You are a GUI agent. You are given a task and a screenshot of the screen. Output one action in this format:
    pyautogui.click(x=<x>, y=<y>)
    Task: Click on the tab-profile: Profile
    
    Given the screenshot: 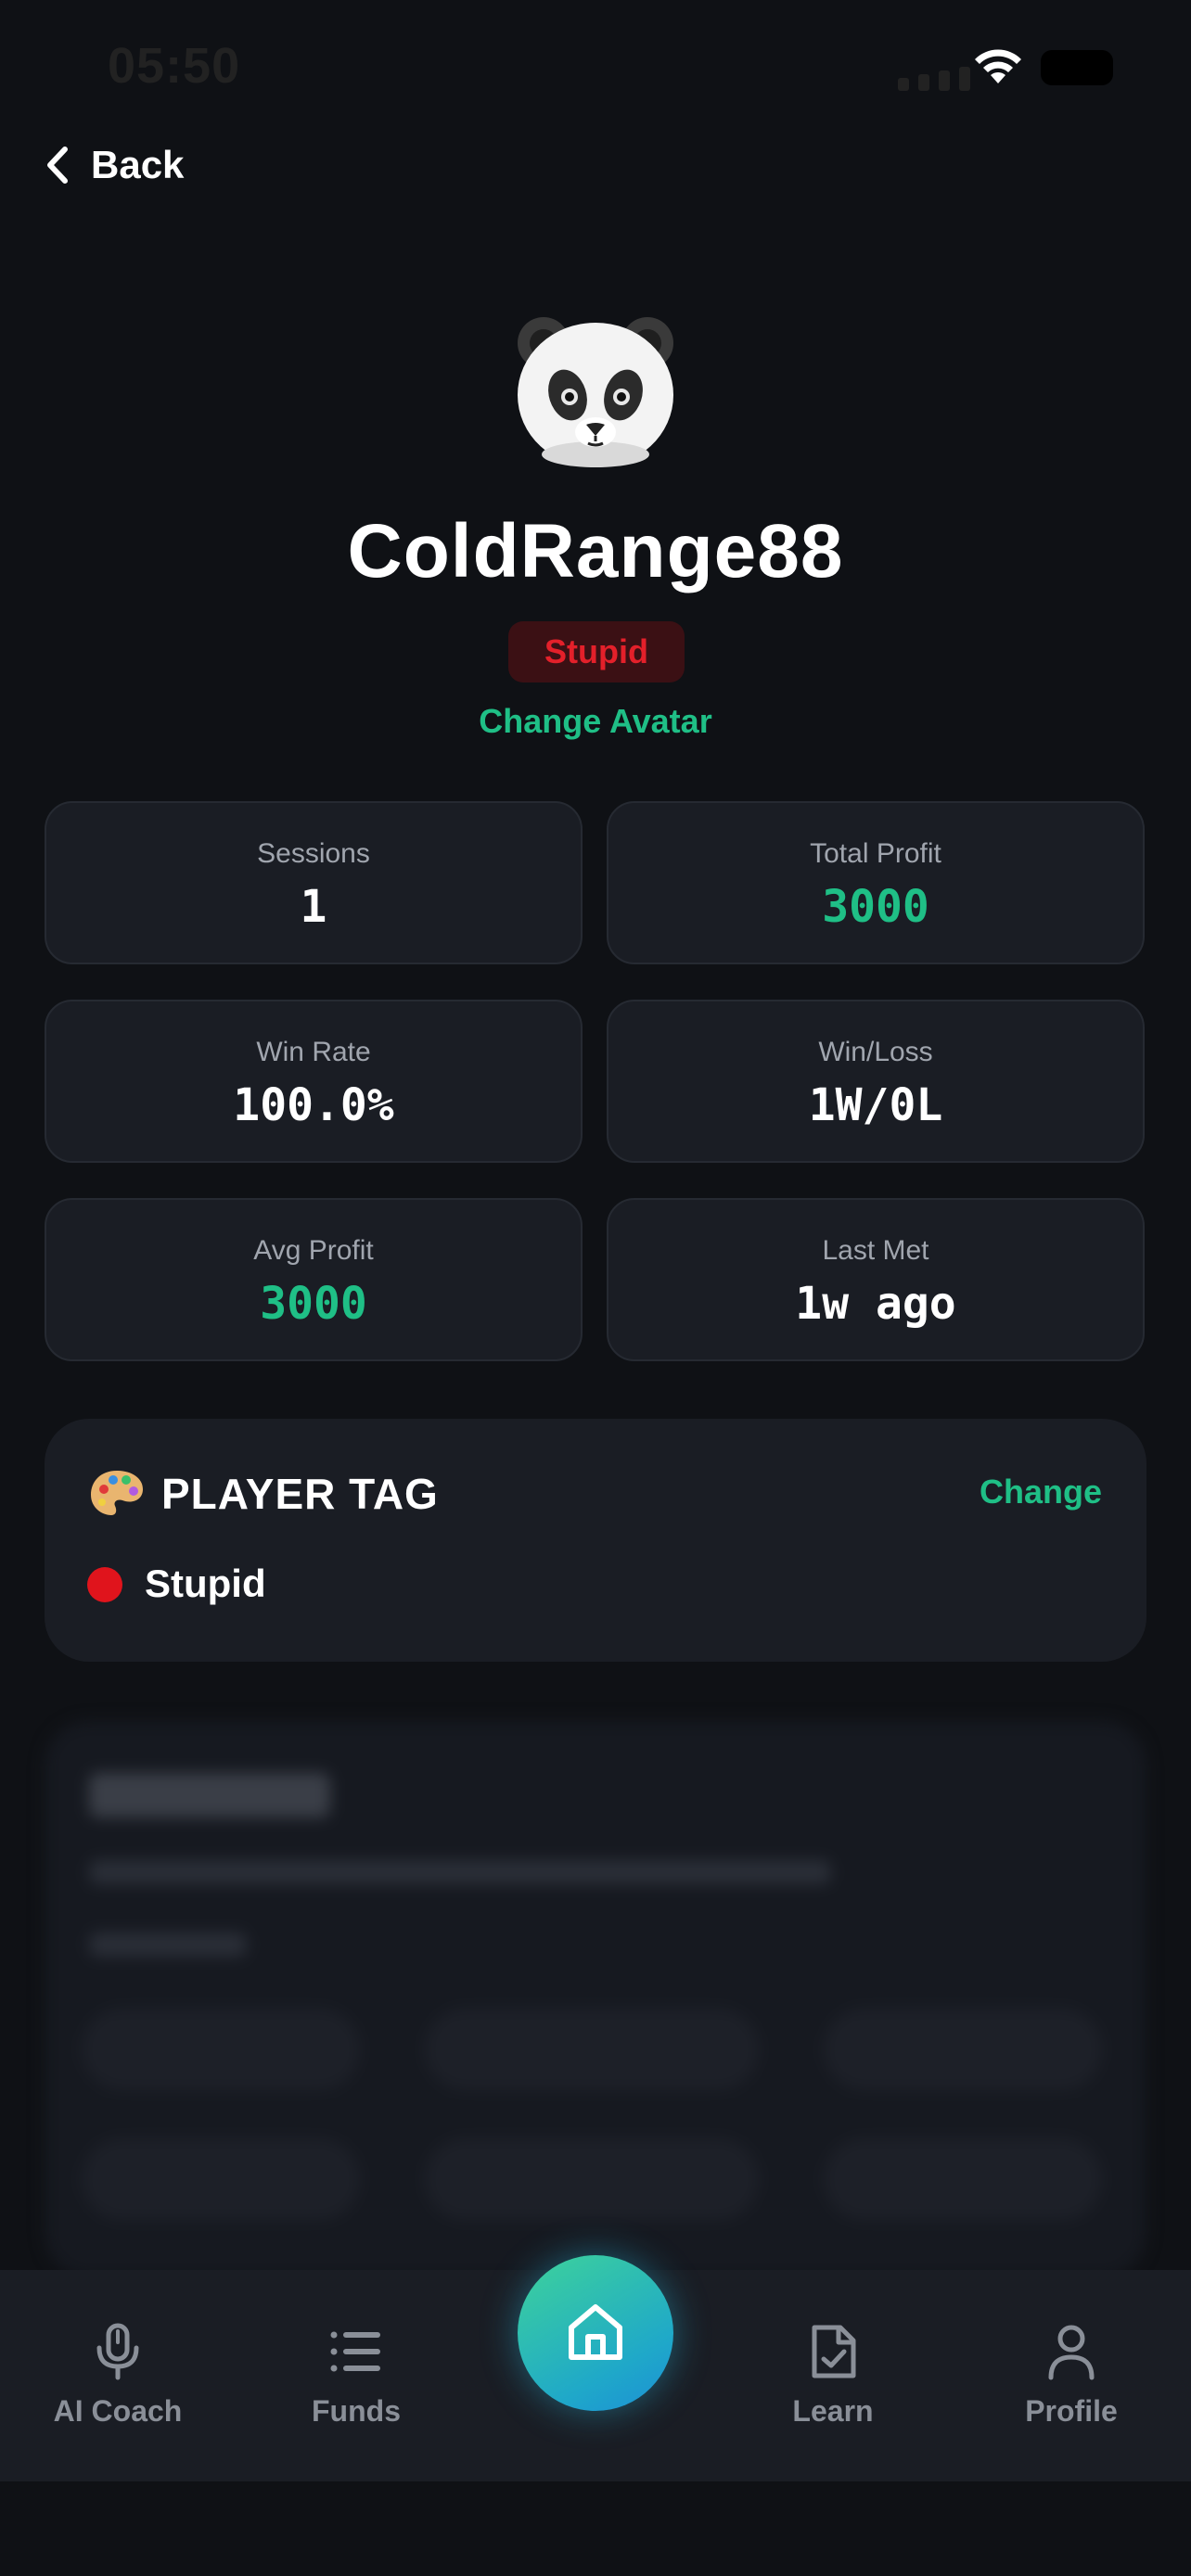 What is the action you would take?
    pyautogui.click(x=1071, y=2375)
    